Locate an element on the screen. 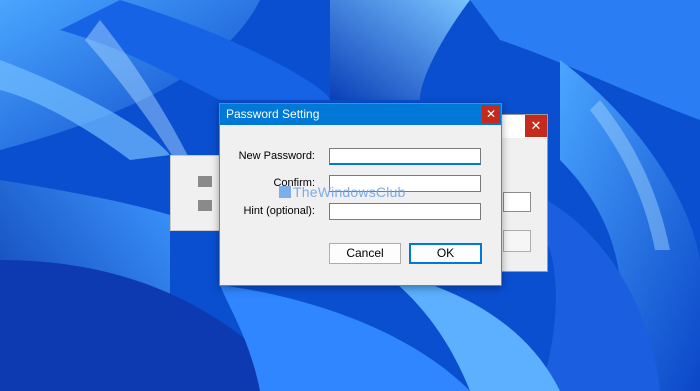 This screenshot has width=700, height=391. new-password-label: New Password: is located at coordinates (276, 156).